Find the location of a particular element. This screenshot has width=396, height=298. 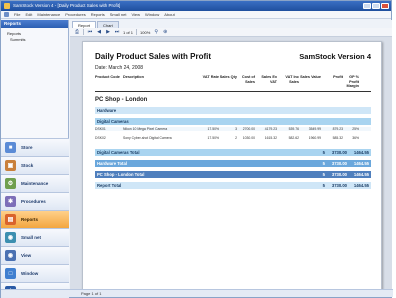

shop-total: PC Shop - London Total 5 3730.00 1464.55 is located at coordinates (233, 174).